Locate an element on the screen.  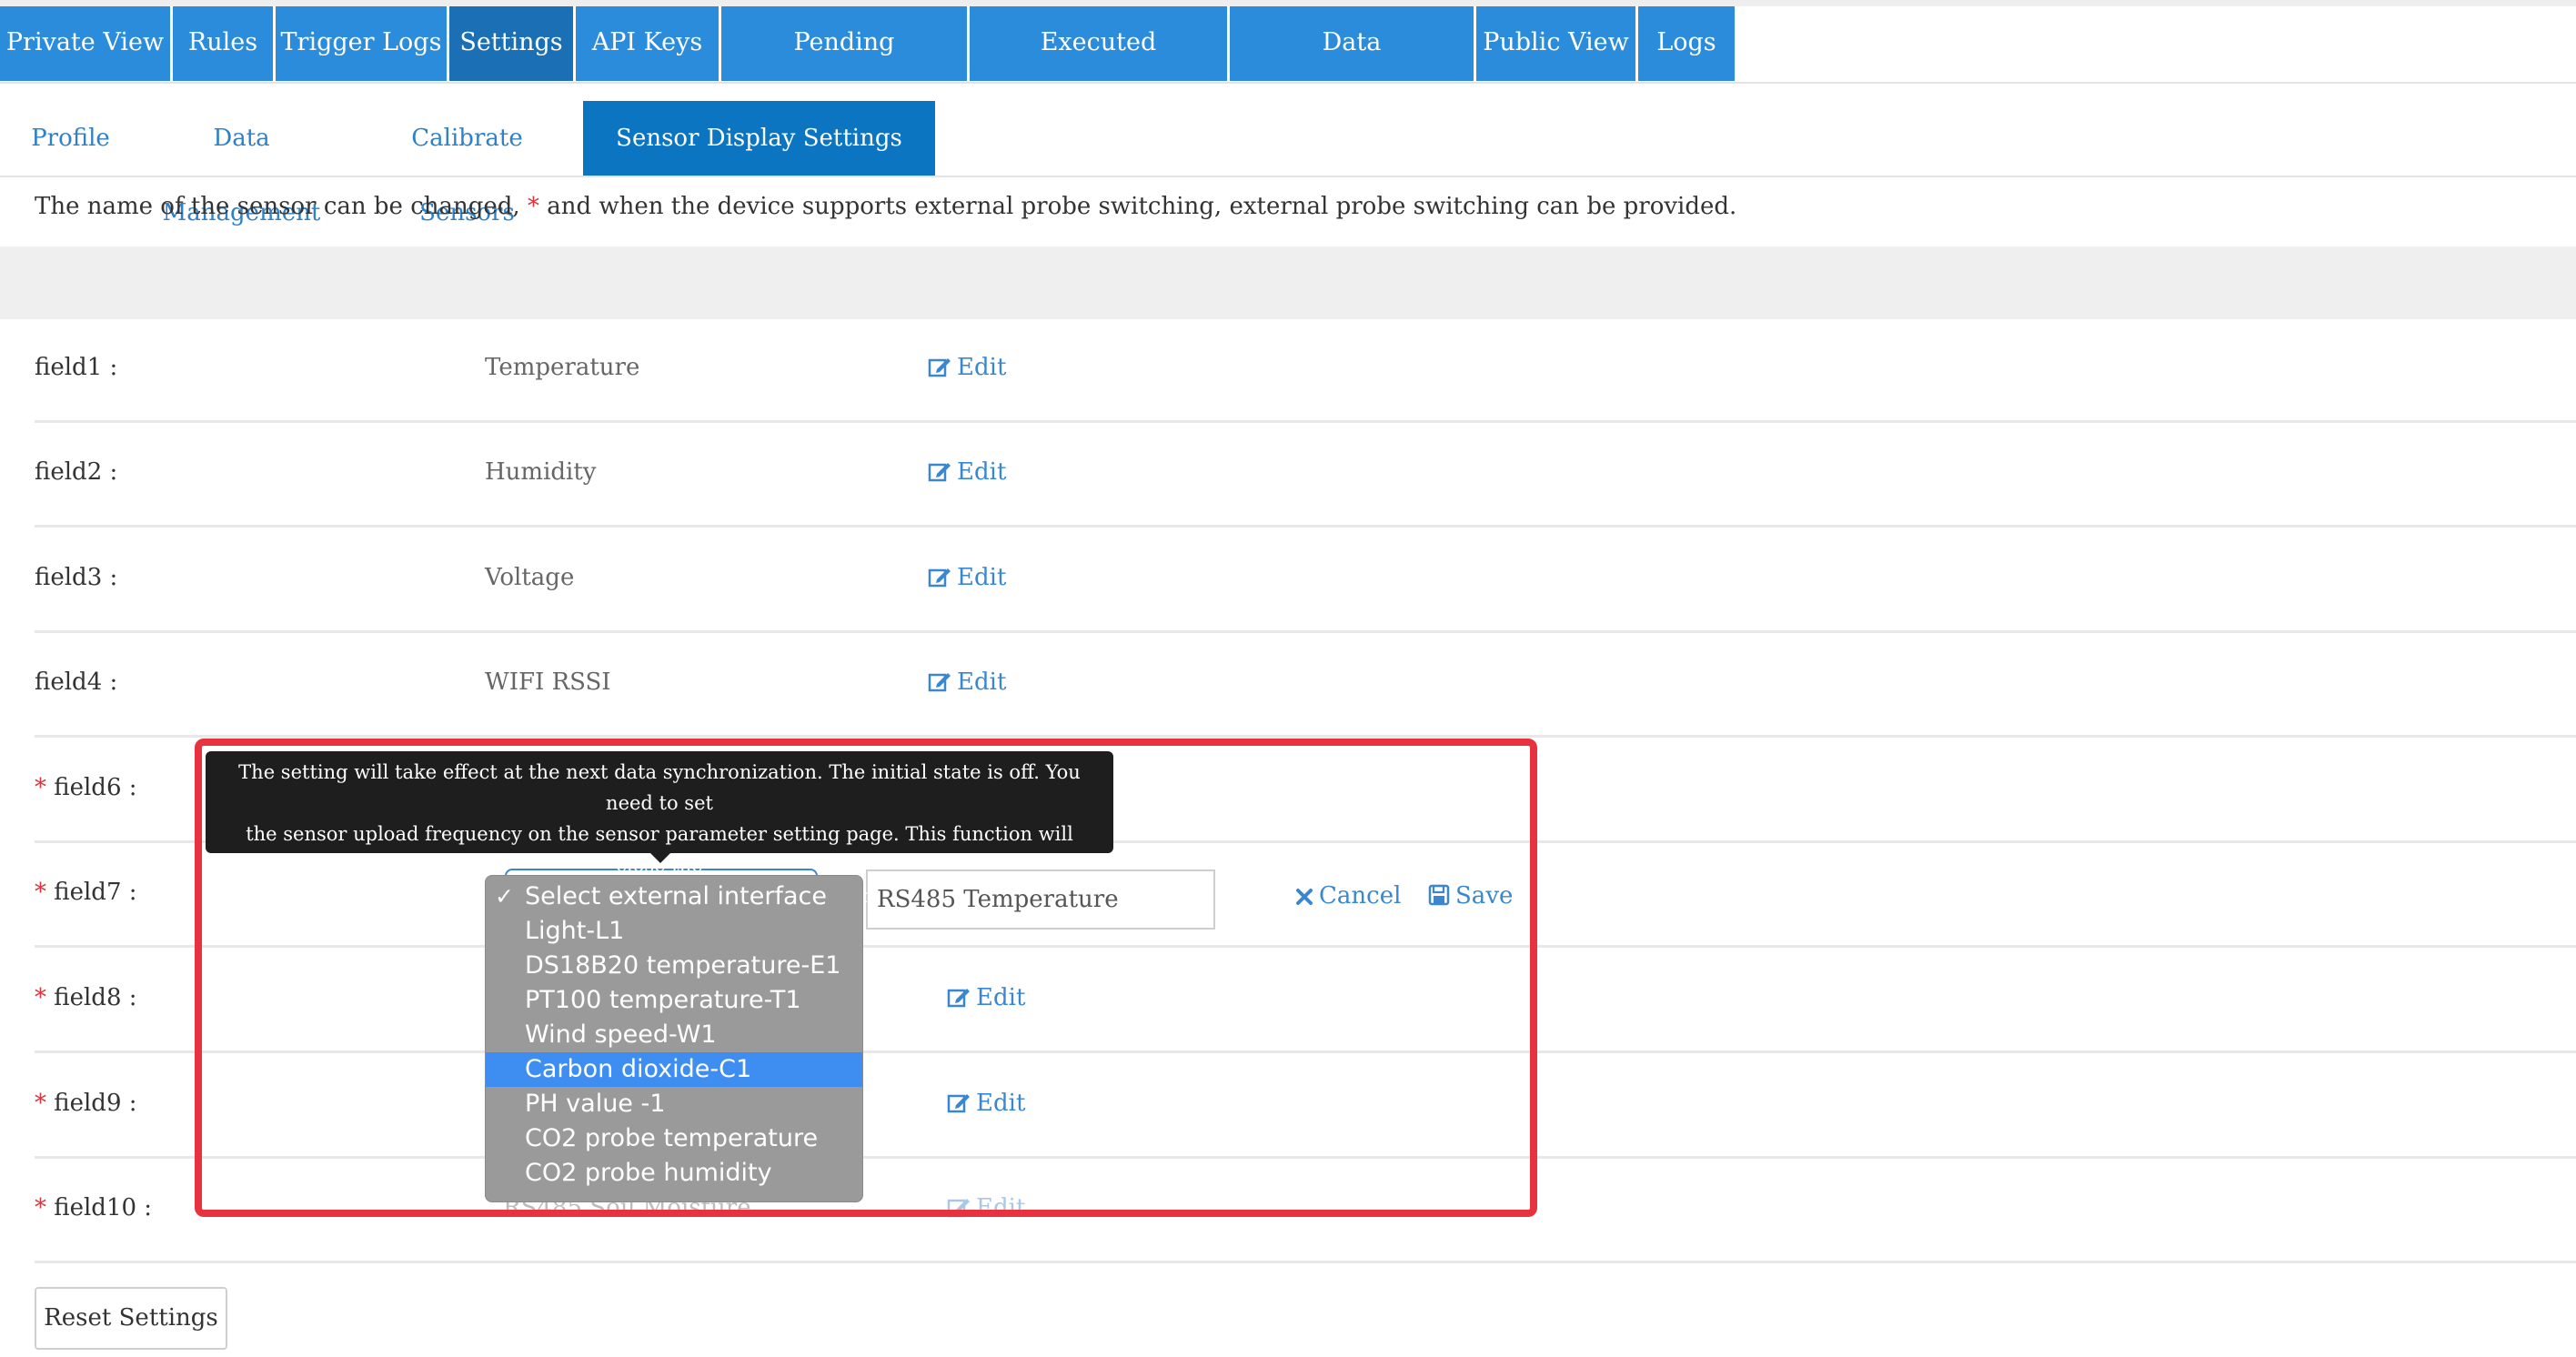
field-label-text: field10 : is located at coordinates (103, 1207).